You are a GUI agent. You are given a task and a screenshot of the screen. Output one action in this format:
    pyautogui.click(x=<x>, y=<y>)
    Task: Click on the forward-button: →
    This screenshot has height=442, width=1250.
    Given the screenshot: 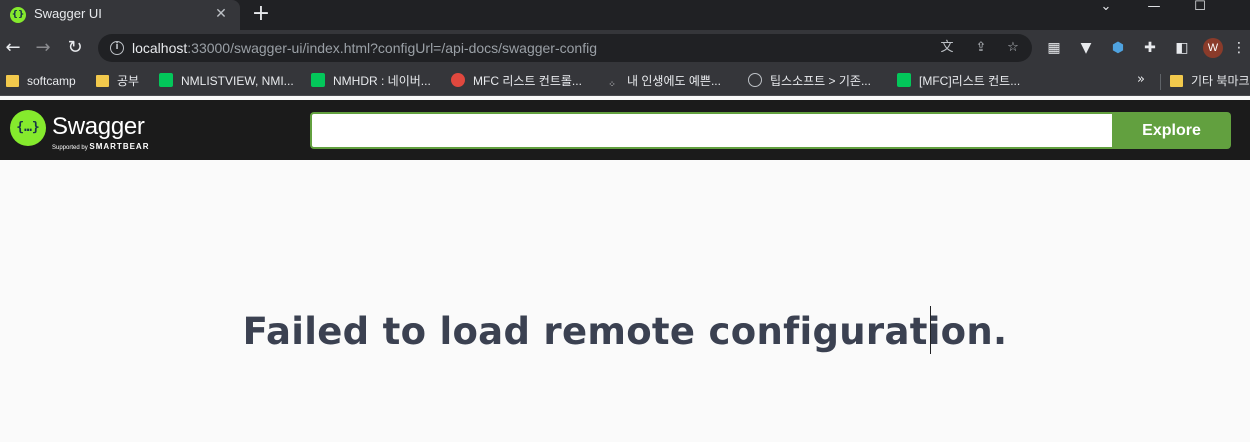 What is the action you would take?
    pyautogui.click(x=43, y=48)
    